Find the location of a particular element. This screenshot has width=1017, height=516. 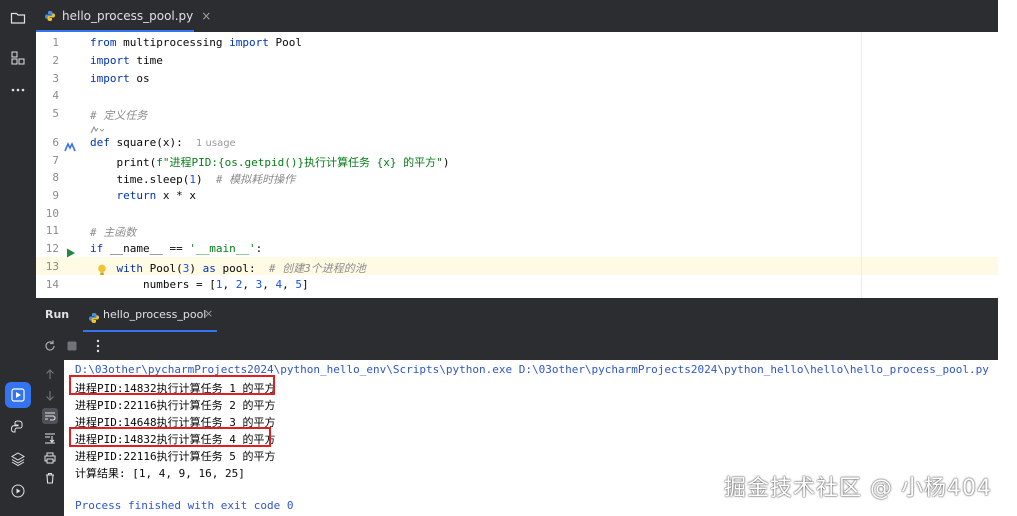

code-line-1: from multiprocessing import Pool is located at coordinates (196, 42).